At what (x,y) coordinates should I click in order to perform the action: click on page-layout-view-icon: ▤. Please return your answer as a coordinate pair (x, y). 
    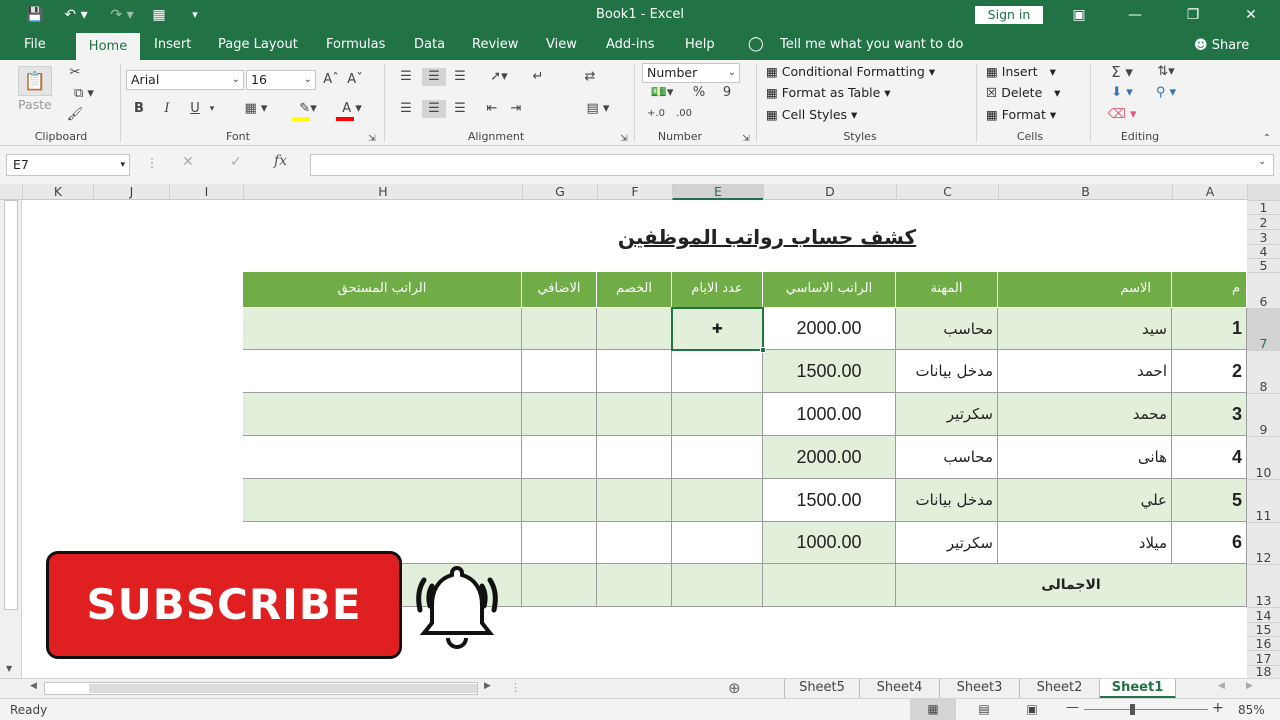
    Looking at the image, I should click on (984, 709).